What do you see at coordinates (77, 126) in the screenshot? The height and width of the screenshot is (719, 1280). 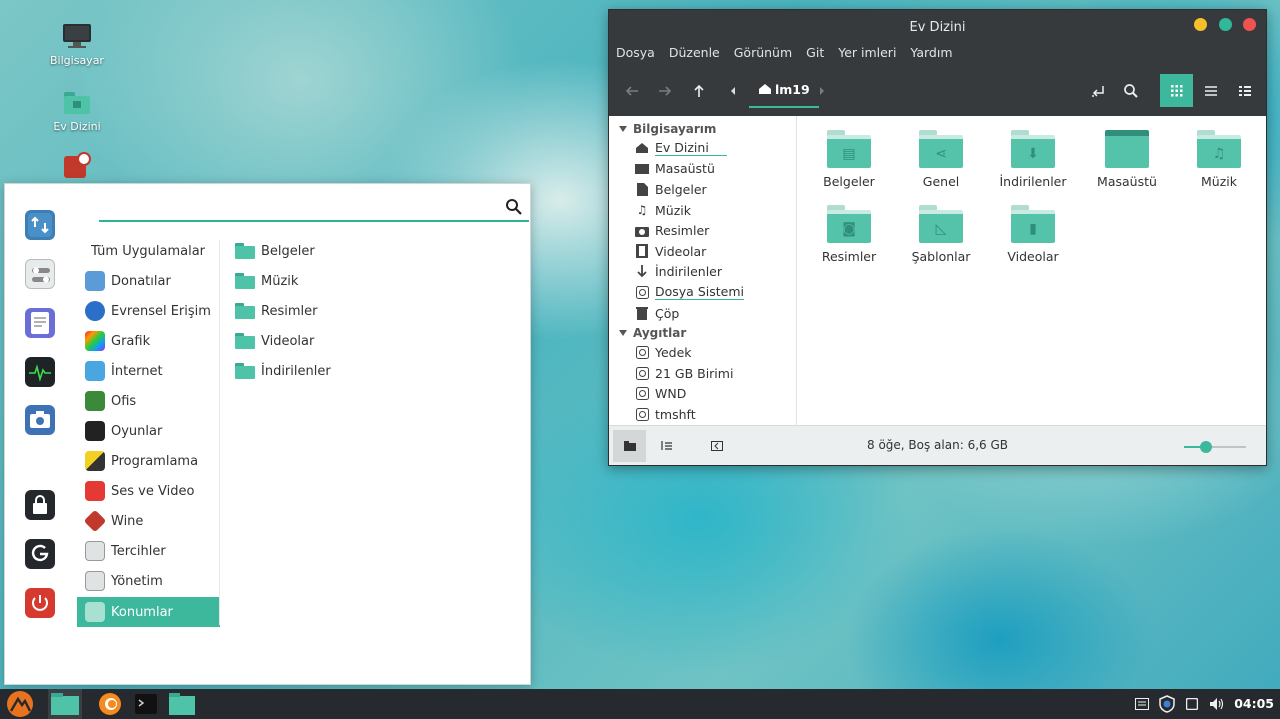 I see `desktop-icon-label: Ev Dizini` at bounding box center [77, 126].